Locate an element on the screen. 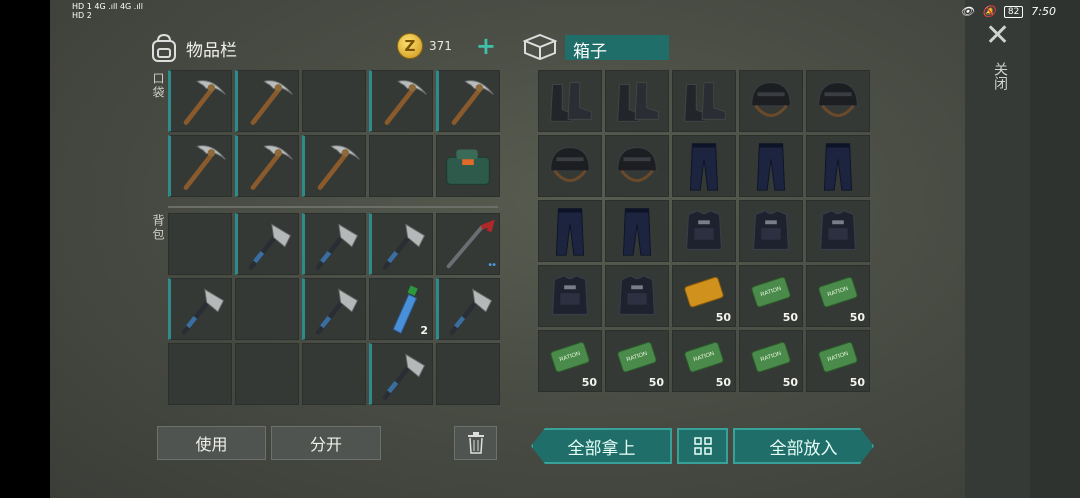 The image size is (1080, 498). close-icon: ✕ is located at coordinates (997, 36).